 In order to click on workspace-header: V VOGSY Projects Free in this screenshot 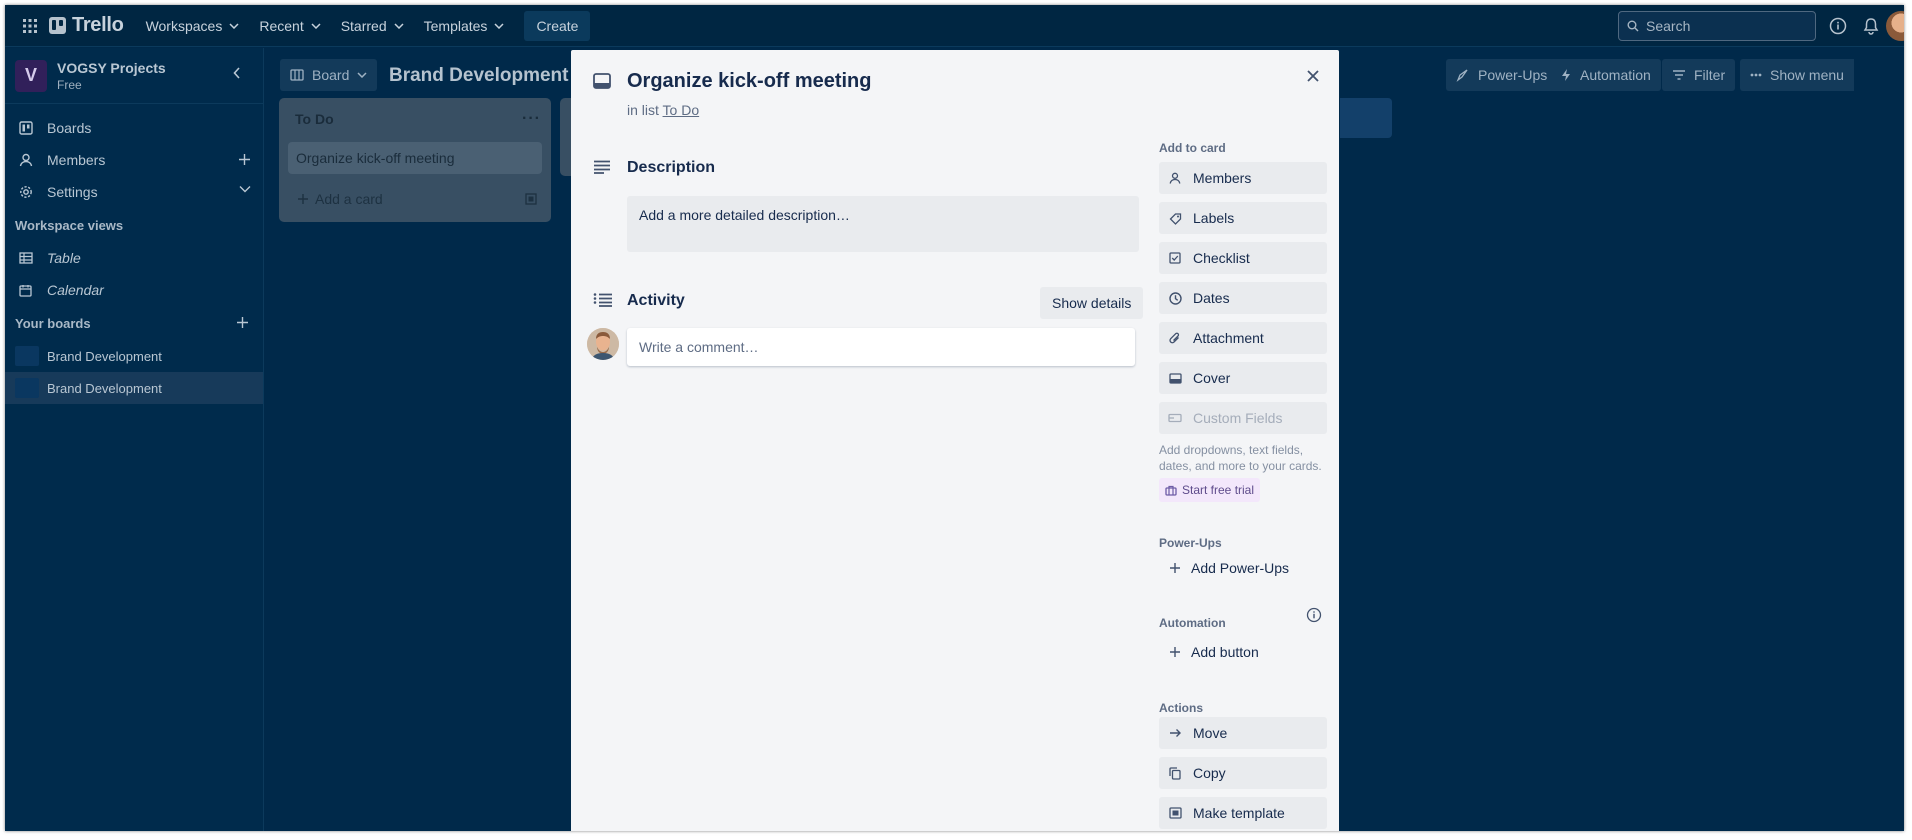, I will do `click(134, 76)`.